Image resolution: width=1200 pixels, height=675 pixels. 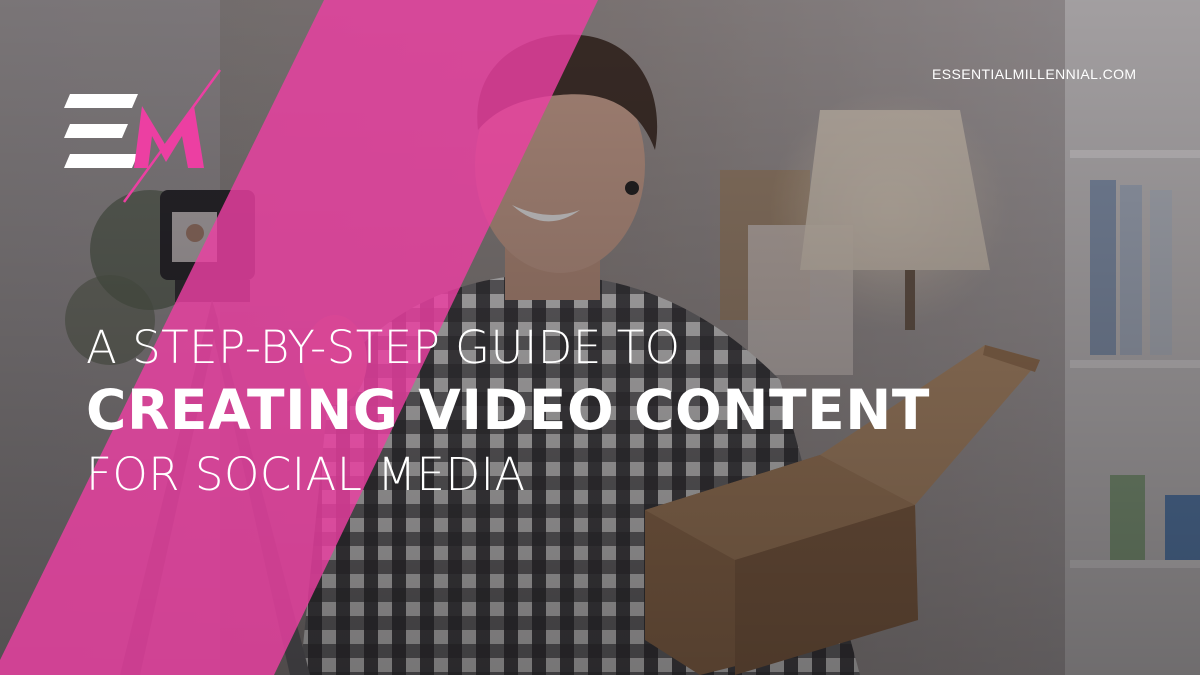 I want to click on headline-line-1: A STEP-BY-STEP GUIDE TO, so click(x=383, y=347).